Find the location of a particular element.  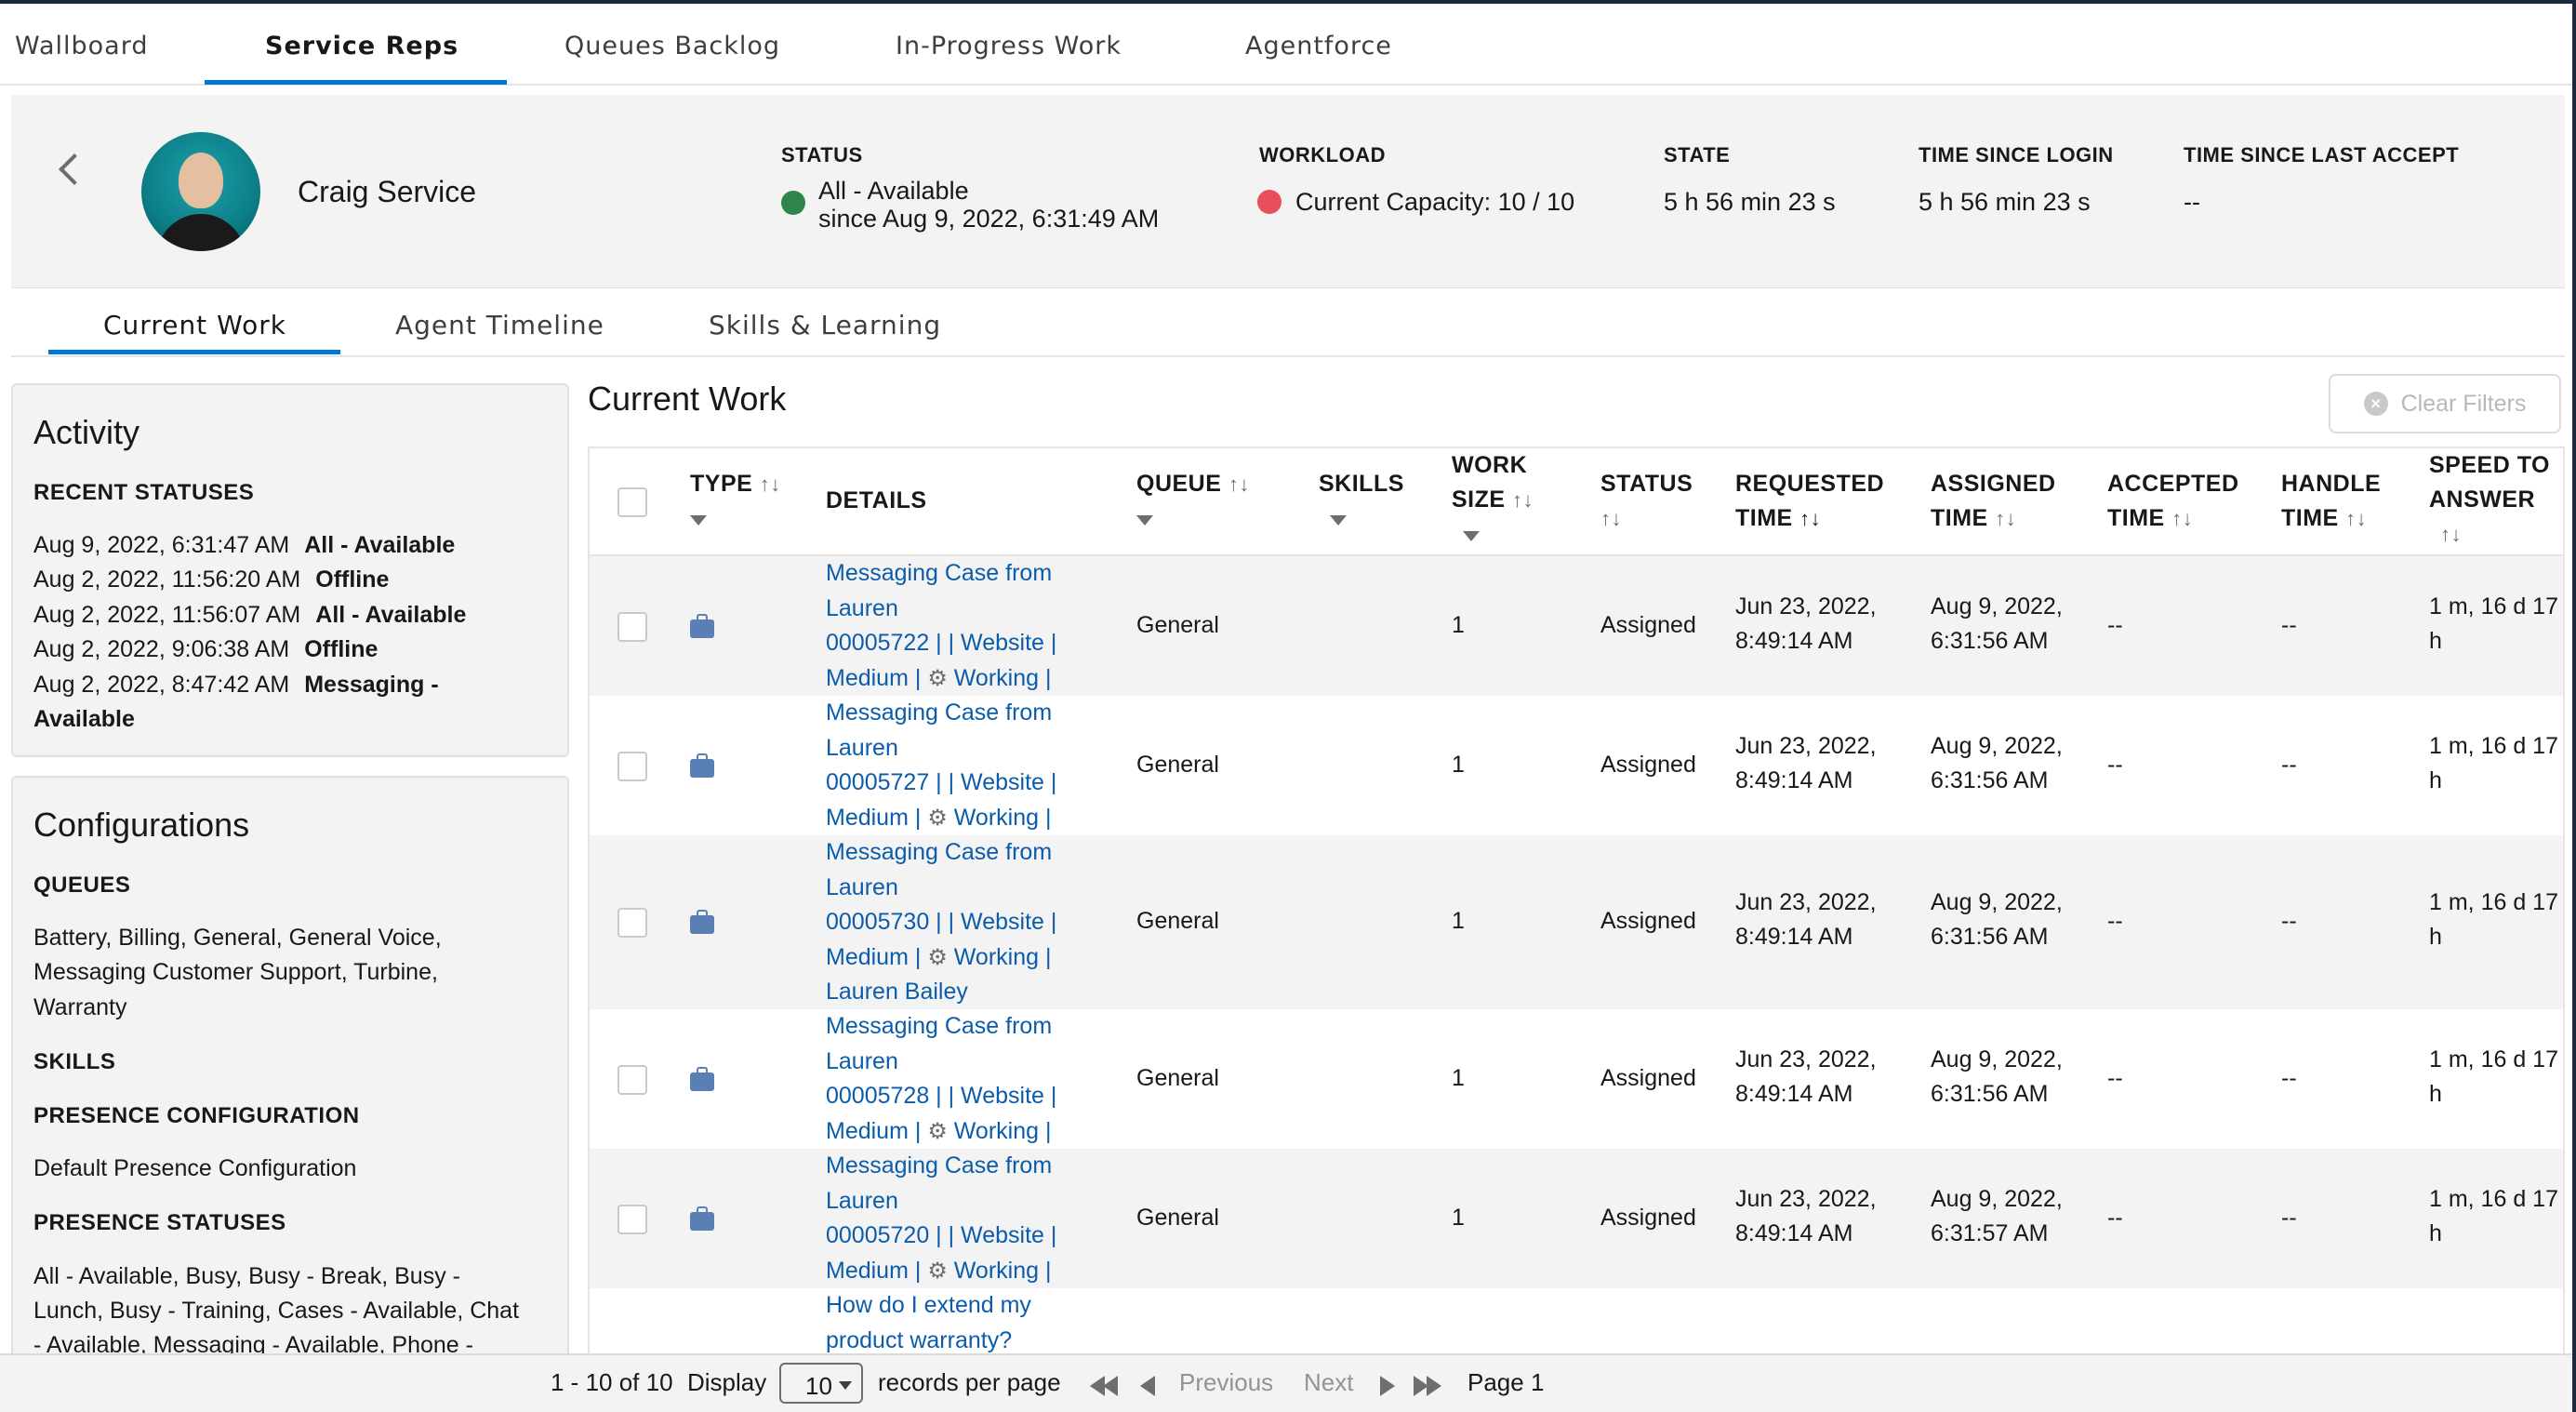

status-label: STATUS is located at coordinates (822, 155).